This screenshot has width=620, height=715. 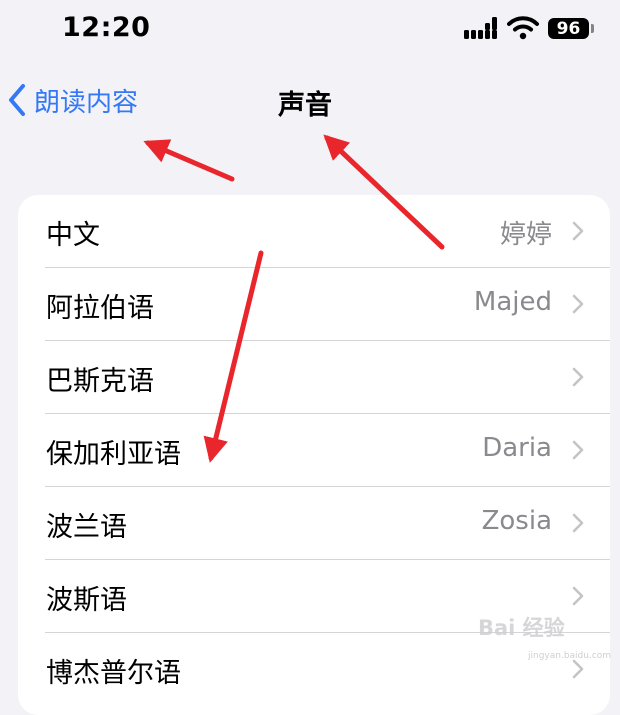 What do you see at coordinates (314, 450) in the screenshot?
I see `list-item: 保加利亚语 Daria` at bounding box center [314, 450].